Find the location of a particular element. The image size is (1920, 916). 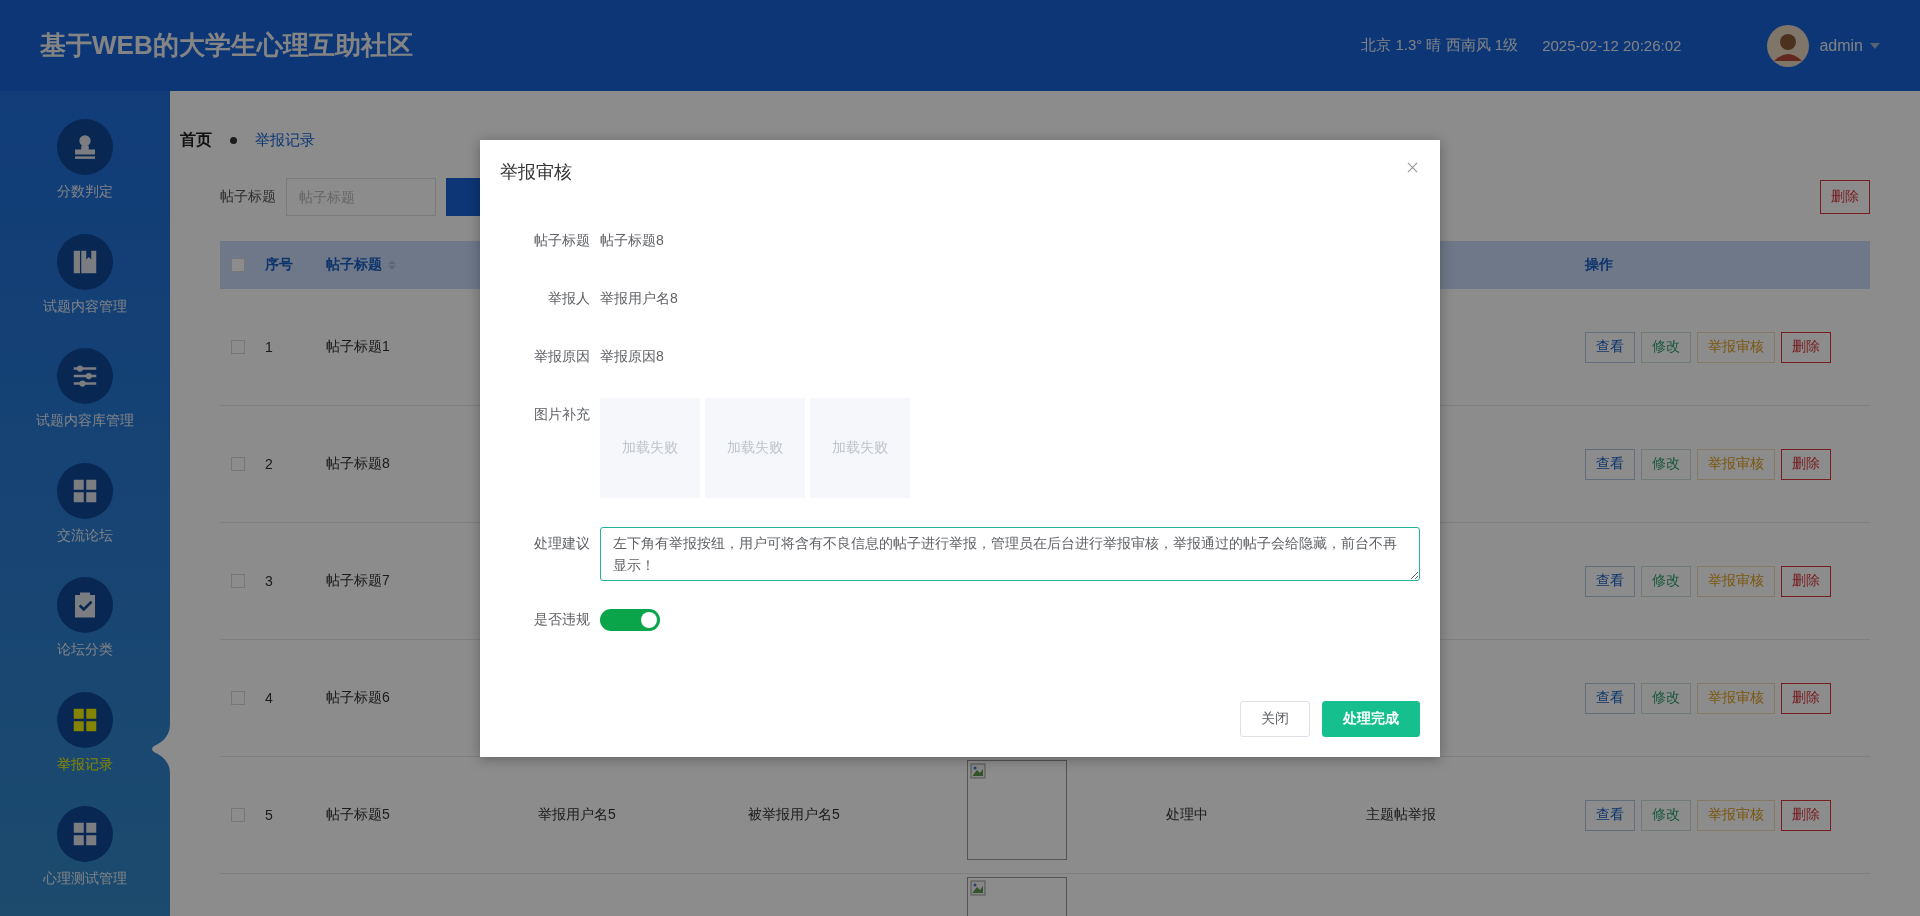

violation-switch is located at coordinates (630, 620).